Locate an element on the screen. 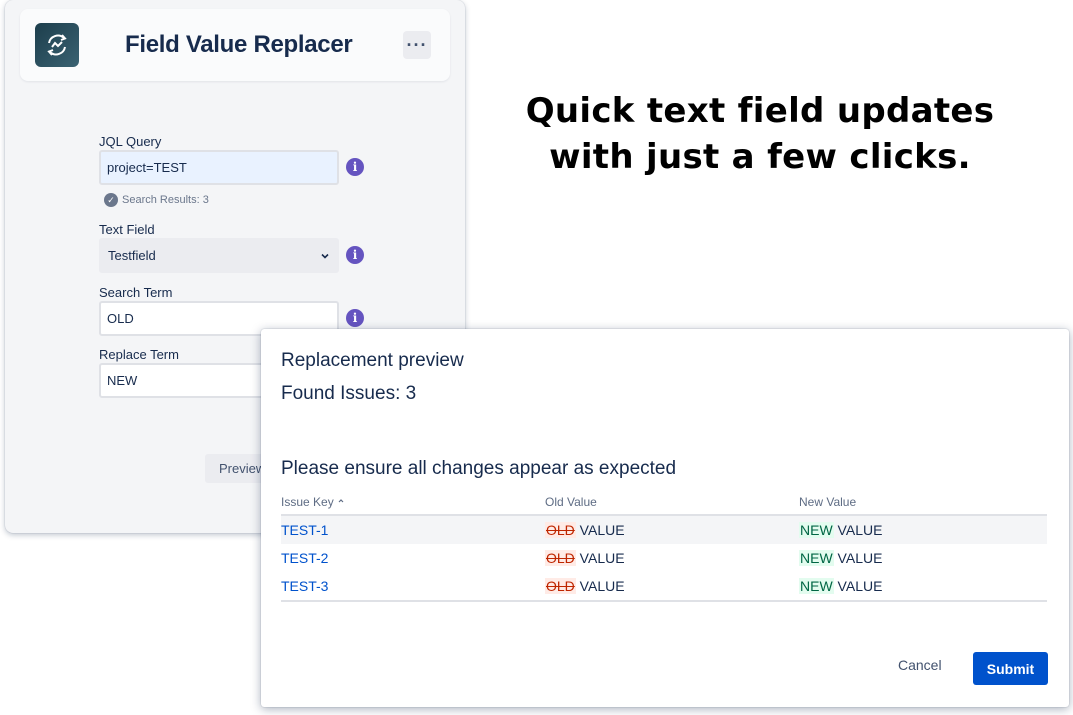 The image size is (1073, 715). chevron-down-icon is located at coordinates (325, 256).